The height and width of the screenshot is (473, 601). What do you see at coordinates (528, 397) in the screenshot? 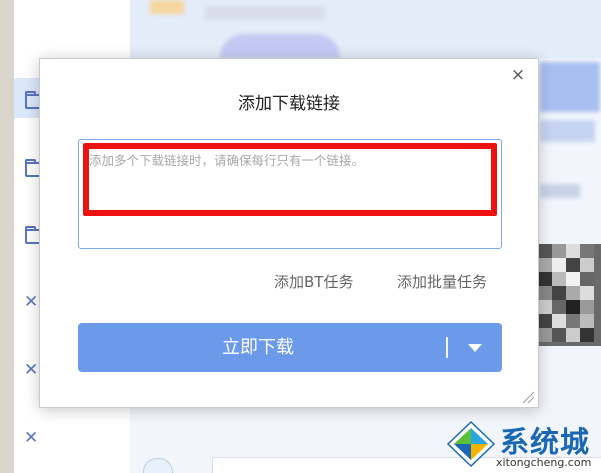
I see `resize-grip-icon` at bounding box center [528, 397].